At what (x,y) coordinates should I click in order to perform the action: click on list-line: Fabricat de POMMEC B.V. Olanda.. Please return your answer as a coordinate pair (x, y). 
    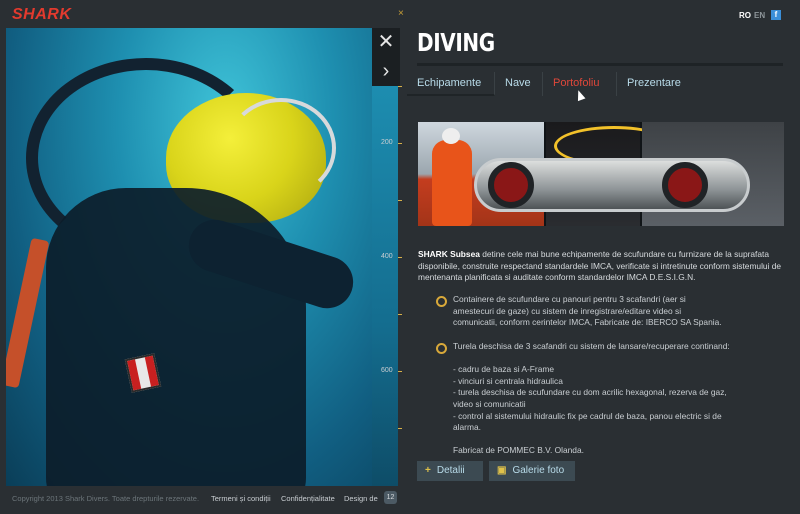
    Looking at the image, I should click on (518, 450).